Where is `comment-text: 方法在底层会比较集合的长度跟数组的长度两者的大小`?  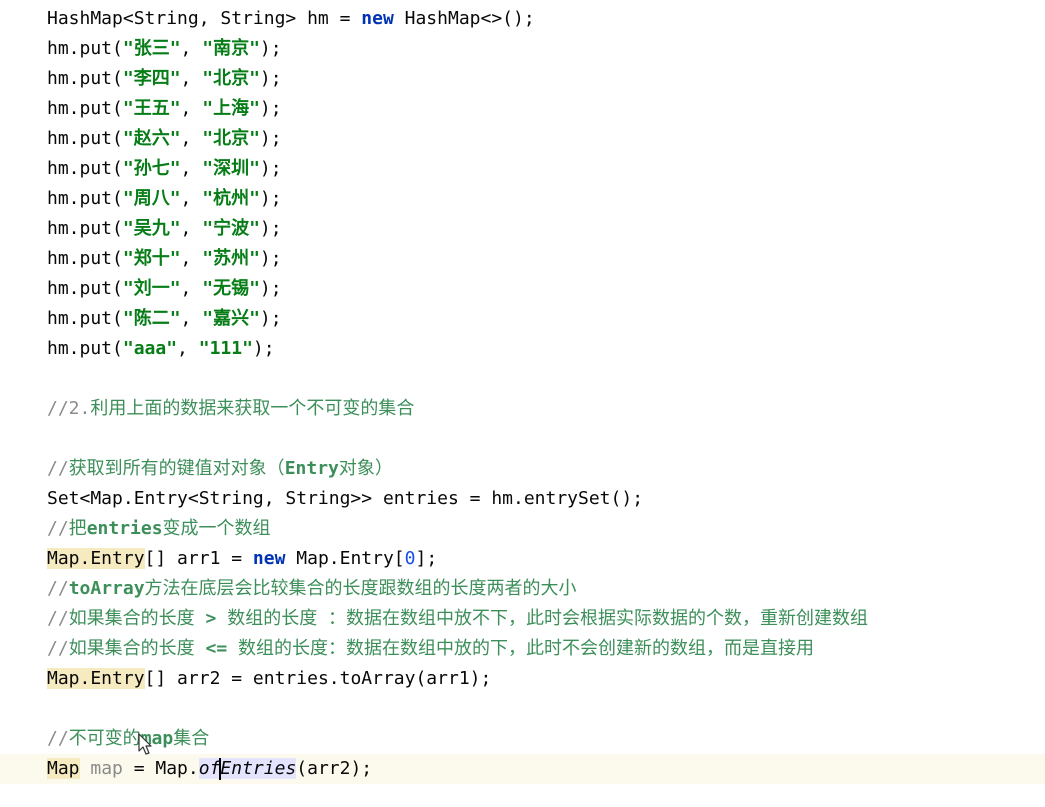
comment-text: 方法在底层会比较集合的长度跟数组的长度两者的大小 is located at coordinates (360, 588).